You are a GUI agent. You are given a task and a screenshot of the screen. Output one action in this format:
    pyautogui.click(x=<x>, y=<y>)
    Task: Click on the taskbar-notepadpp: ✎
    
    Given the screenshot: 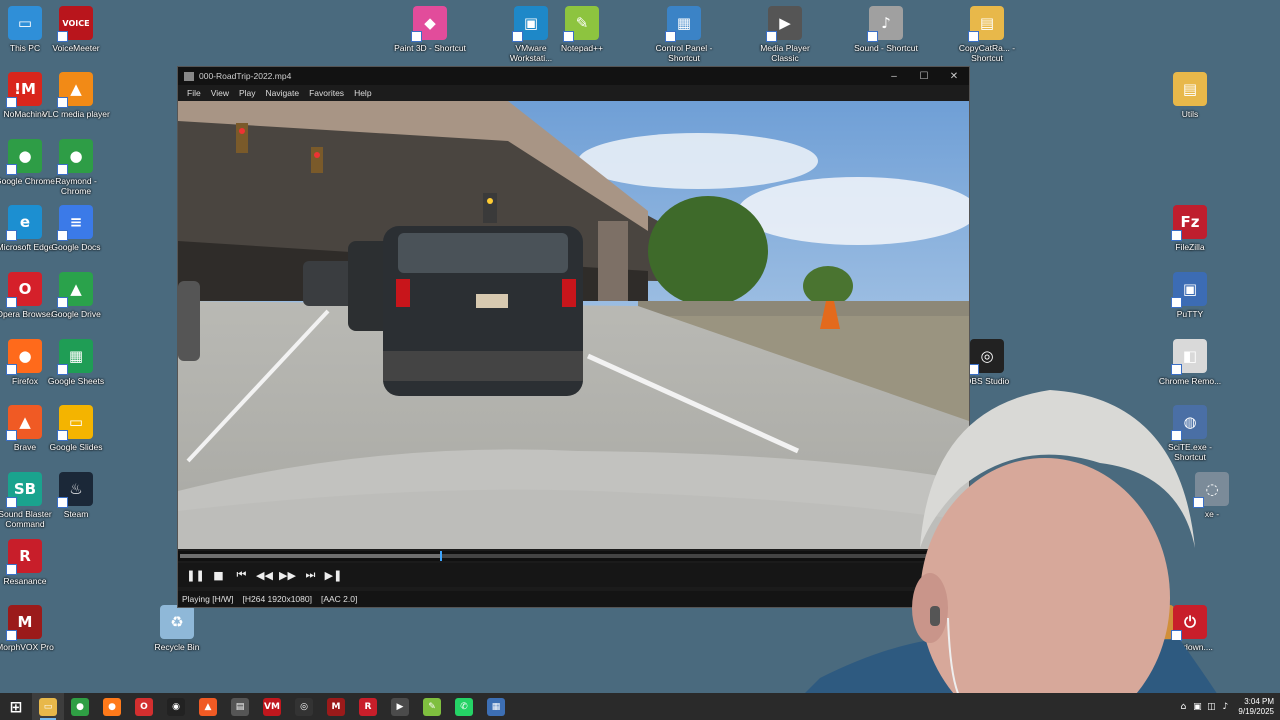 What is the action you would take?
    pyautogui.click(x=432, y=706)
    